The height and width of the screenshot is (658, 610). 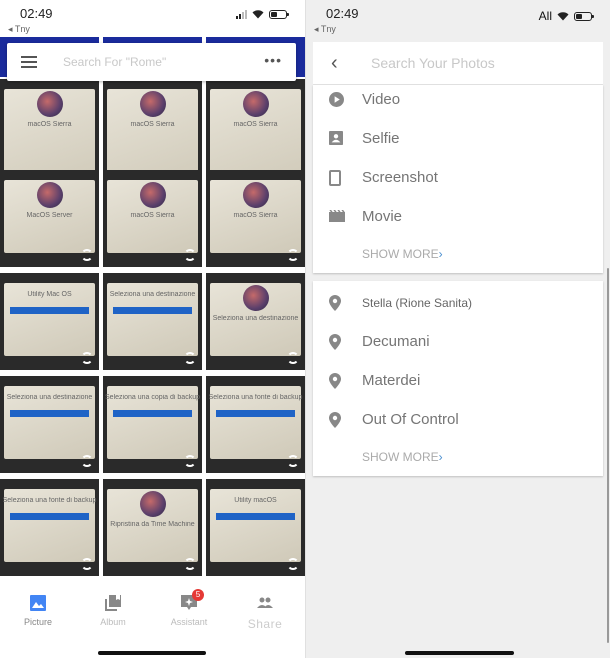 I want to click on hamburger-icon, so click(x=29, y=62).